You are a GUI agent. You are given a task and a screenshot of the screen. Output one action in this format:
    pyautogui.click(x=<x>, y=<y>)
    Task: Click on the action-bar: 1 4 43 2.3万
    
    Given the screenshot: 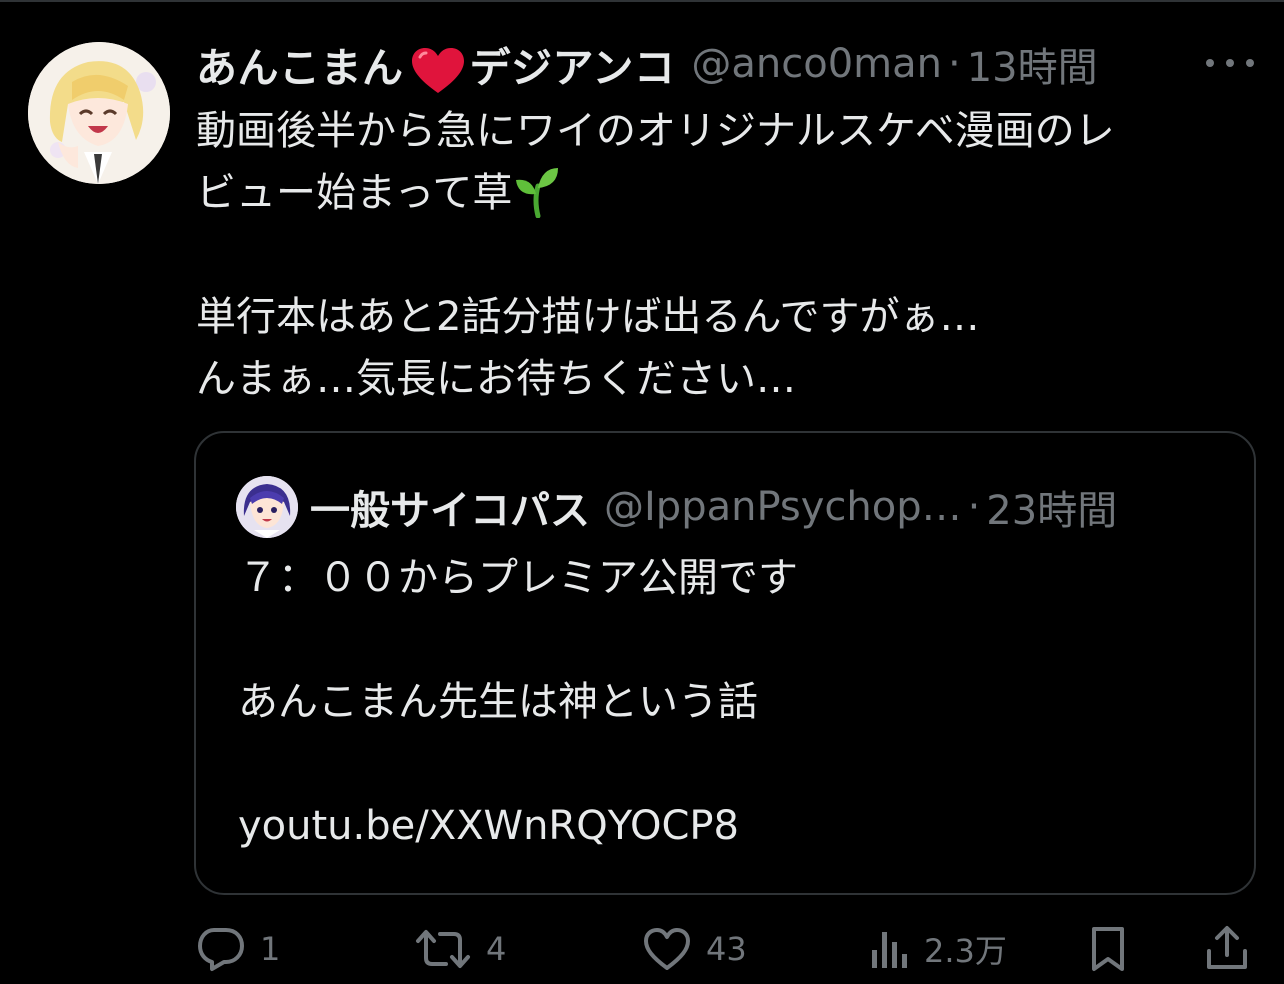 What is the action you would take?
    pyautogui.click(x=728, y=949)
    